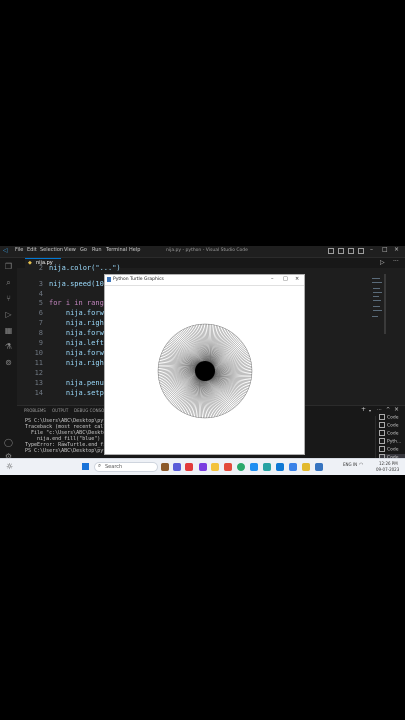 The width and height of the screenshot is (405, 720). Describe the element at coordinates (8, 298) in the screenshot. I see `source-control-icon: ⑂` at that location.